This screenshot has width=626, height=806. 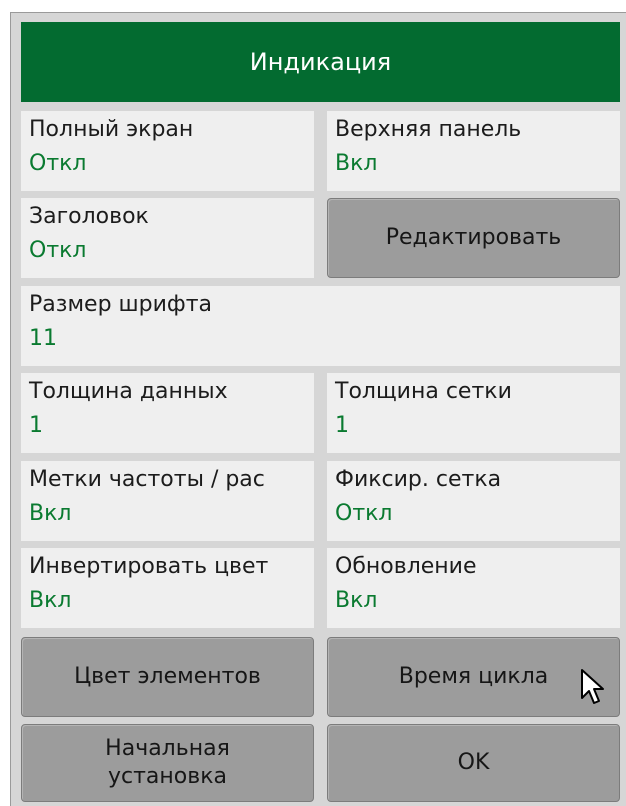 I want to click on panel-title: Индикация, so click(x=320, y=62).